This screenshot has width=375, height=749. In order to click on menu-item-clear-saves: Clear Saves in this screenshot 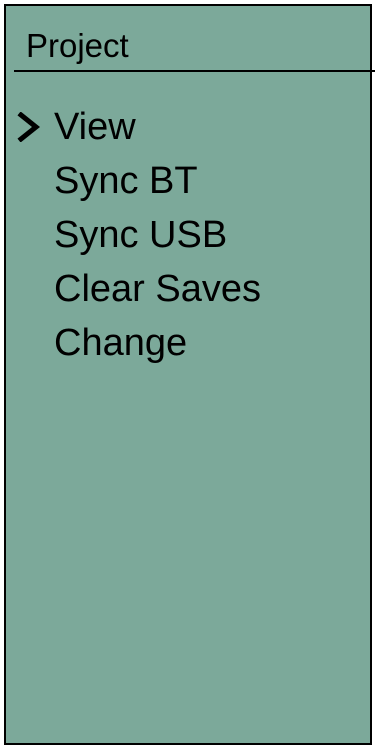, I will do `click(188, 289)`.